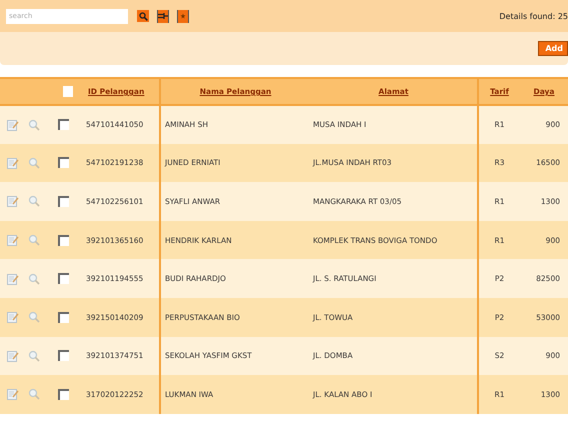 Image resolution: width=568 pixels, height=423 pixels. I want to click on reset-button, so click(183, 16).